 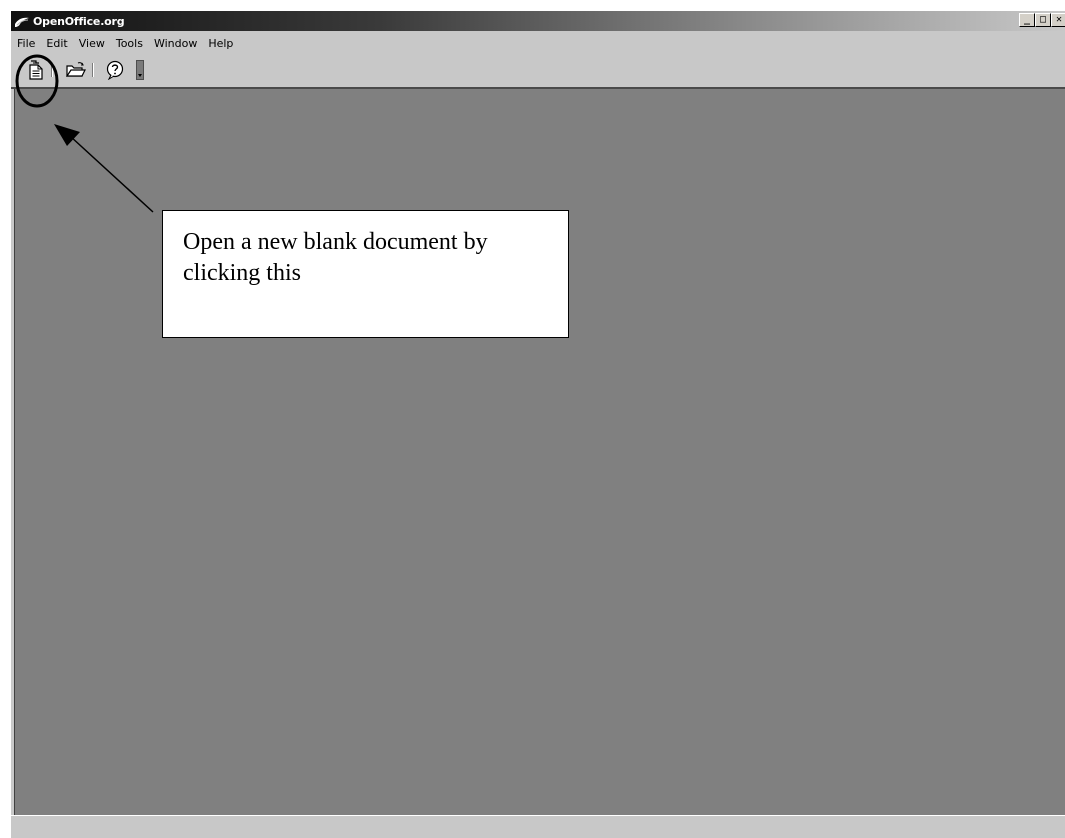 I want to click on minimize-icon: _, so click(x=1027, y=19).